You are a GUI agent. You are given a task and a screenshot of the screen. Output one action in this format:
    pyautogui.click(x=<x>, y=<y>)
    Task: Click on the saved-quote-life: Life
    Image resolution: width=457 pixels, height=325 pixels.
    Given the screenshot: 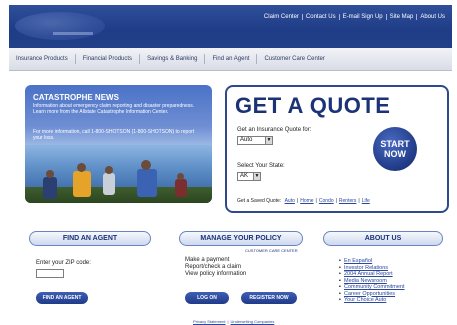 What is the action you would take?
    pyautogui.click(x=366, y=201)
    